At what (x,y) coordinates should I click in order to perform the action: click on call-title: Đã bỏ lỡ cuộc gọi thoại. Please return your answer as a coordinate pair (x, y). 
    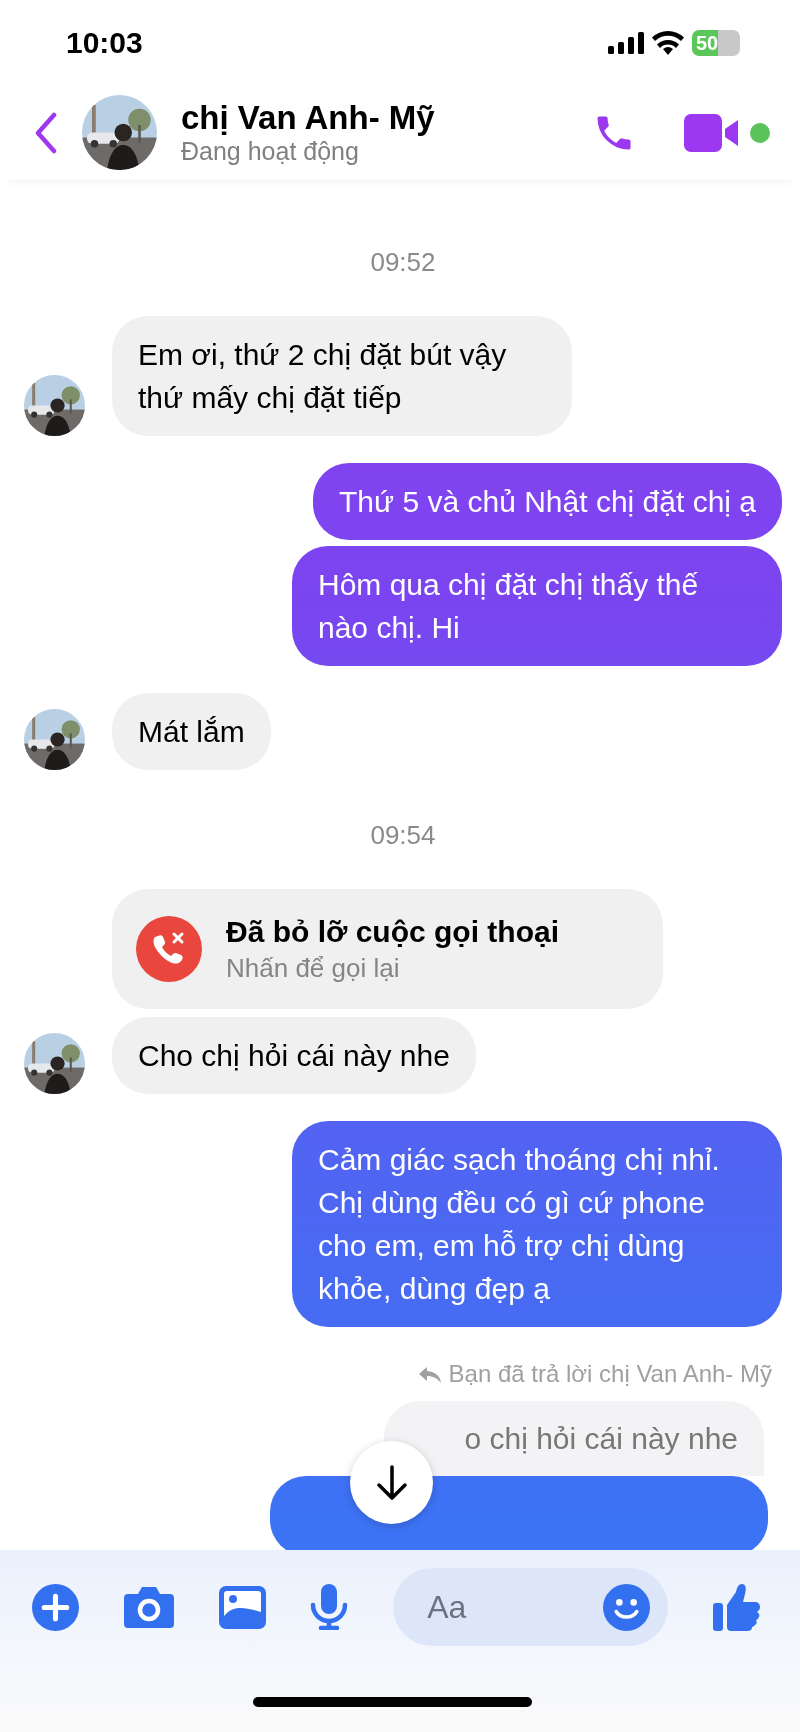
    Looking at the image, I should click on (392, 932).